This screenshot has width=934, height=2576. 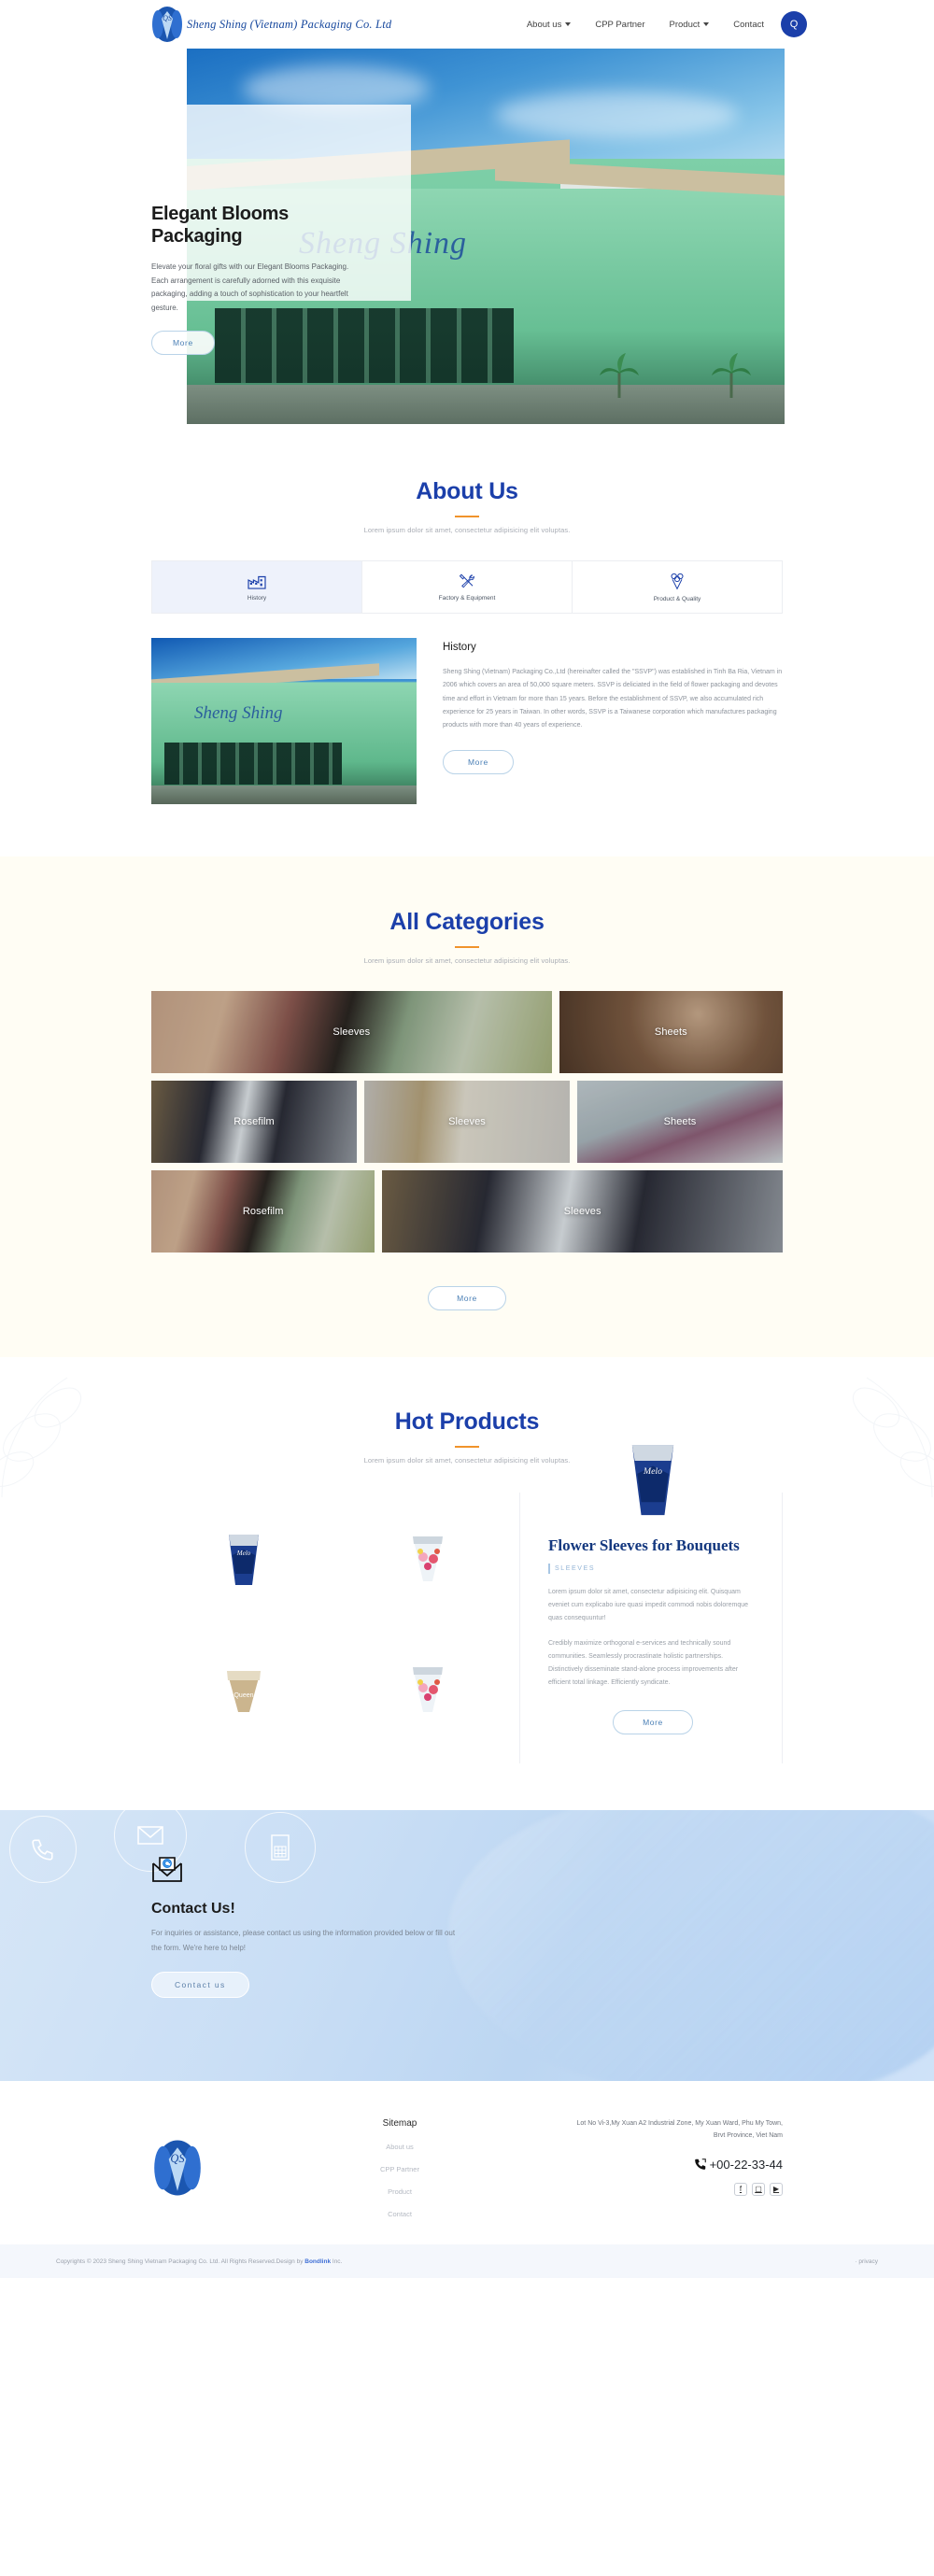 I want to click on contact-title: Contact Us!, so click(x=193, y=1909).